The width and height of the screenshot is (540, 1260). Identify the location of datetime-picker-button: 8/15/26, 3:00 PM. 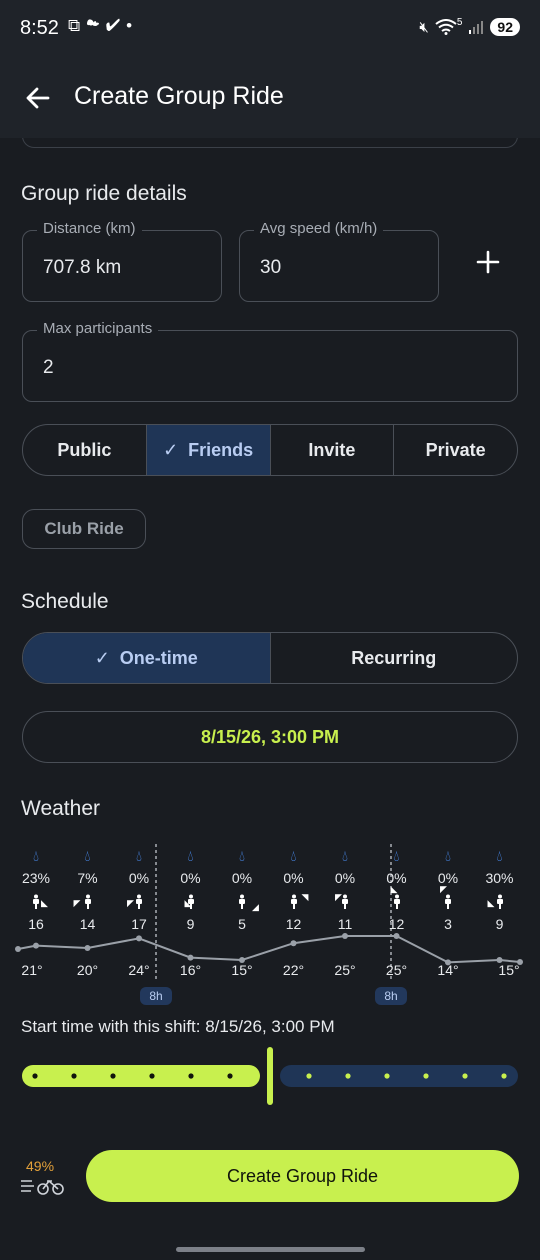
(270, 737).